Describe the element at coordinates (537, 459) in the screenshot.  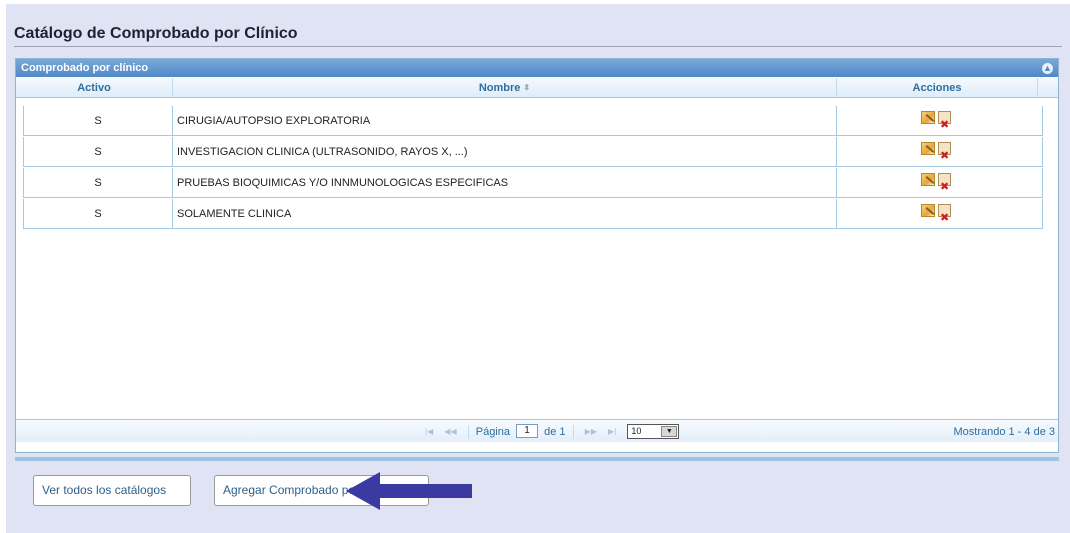
I see `footer-divider` at that location.